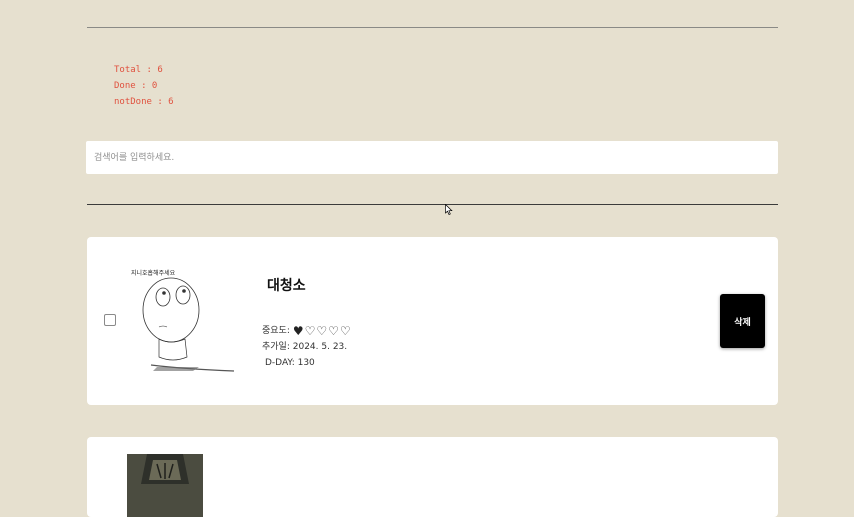 This screenshot has width=854, height=517. What do you see at coordinates (287, 480) in the screenshot?
I see `todo-title-partial` at bounding box center [287, 480].